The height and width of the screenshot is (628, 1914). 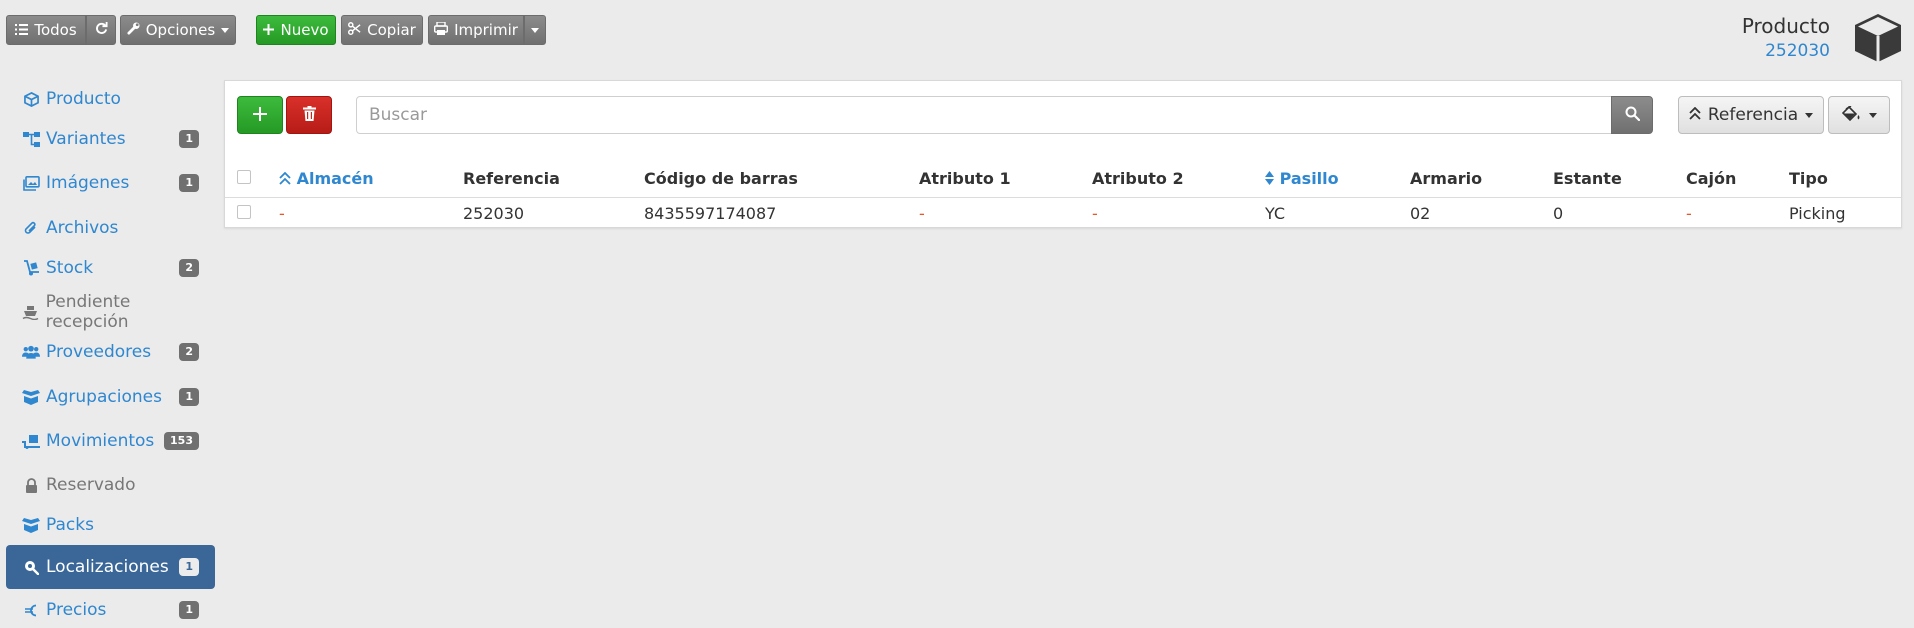 I want to click on lock-icon, so click(x=31, y=485).